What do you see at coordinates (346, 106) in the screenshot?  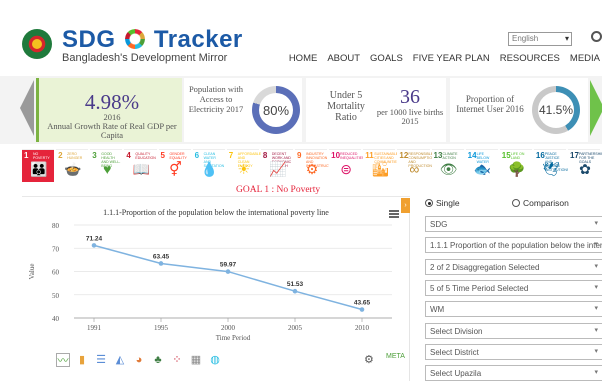 I see `mortality-label: Under 5 Mortality Ratio` at bounding box center [346, 106].